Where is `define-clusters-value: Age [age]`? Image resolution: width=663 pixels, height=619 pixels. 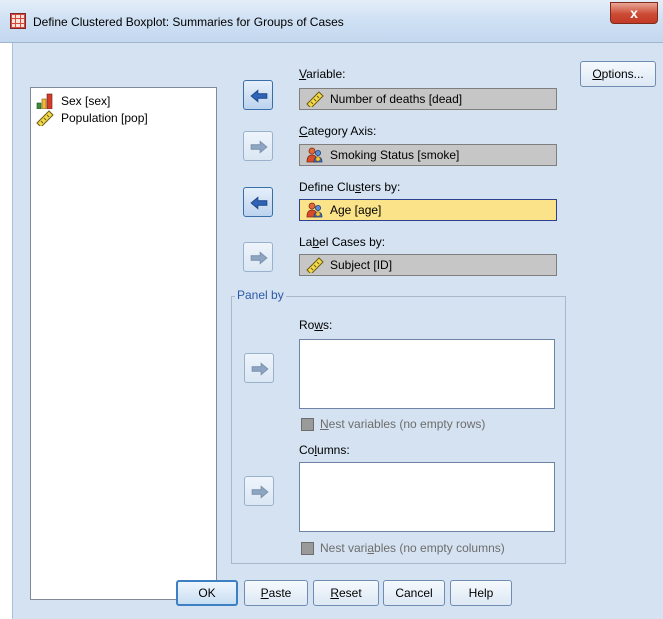
define-clusters-value: Age [age] is located at coordinates (356, 210).